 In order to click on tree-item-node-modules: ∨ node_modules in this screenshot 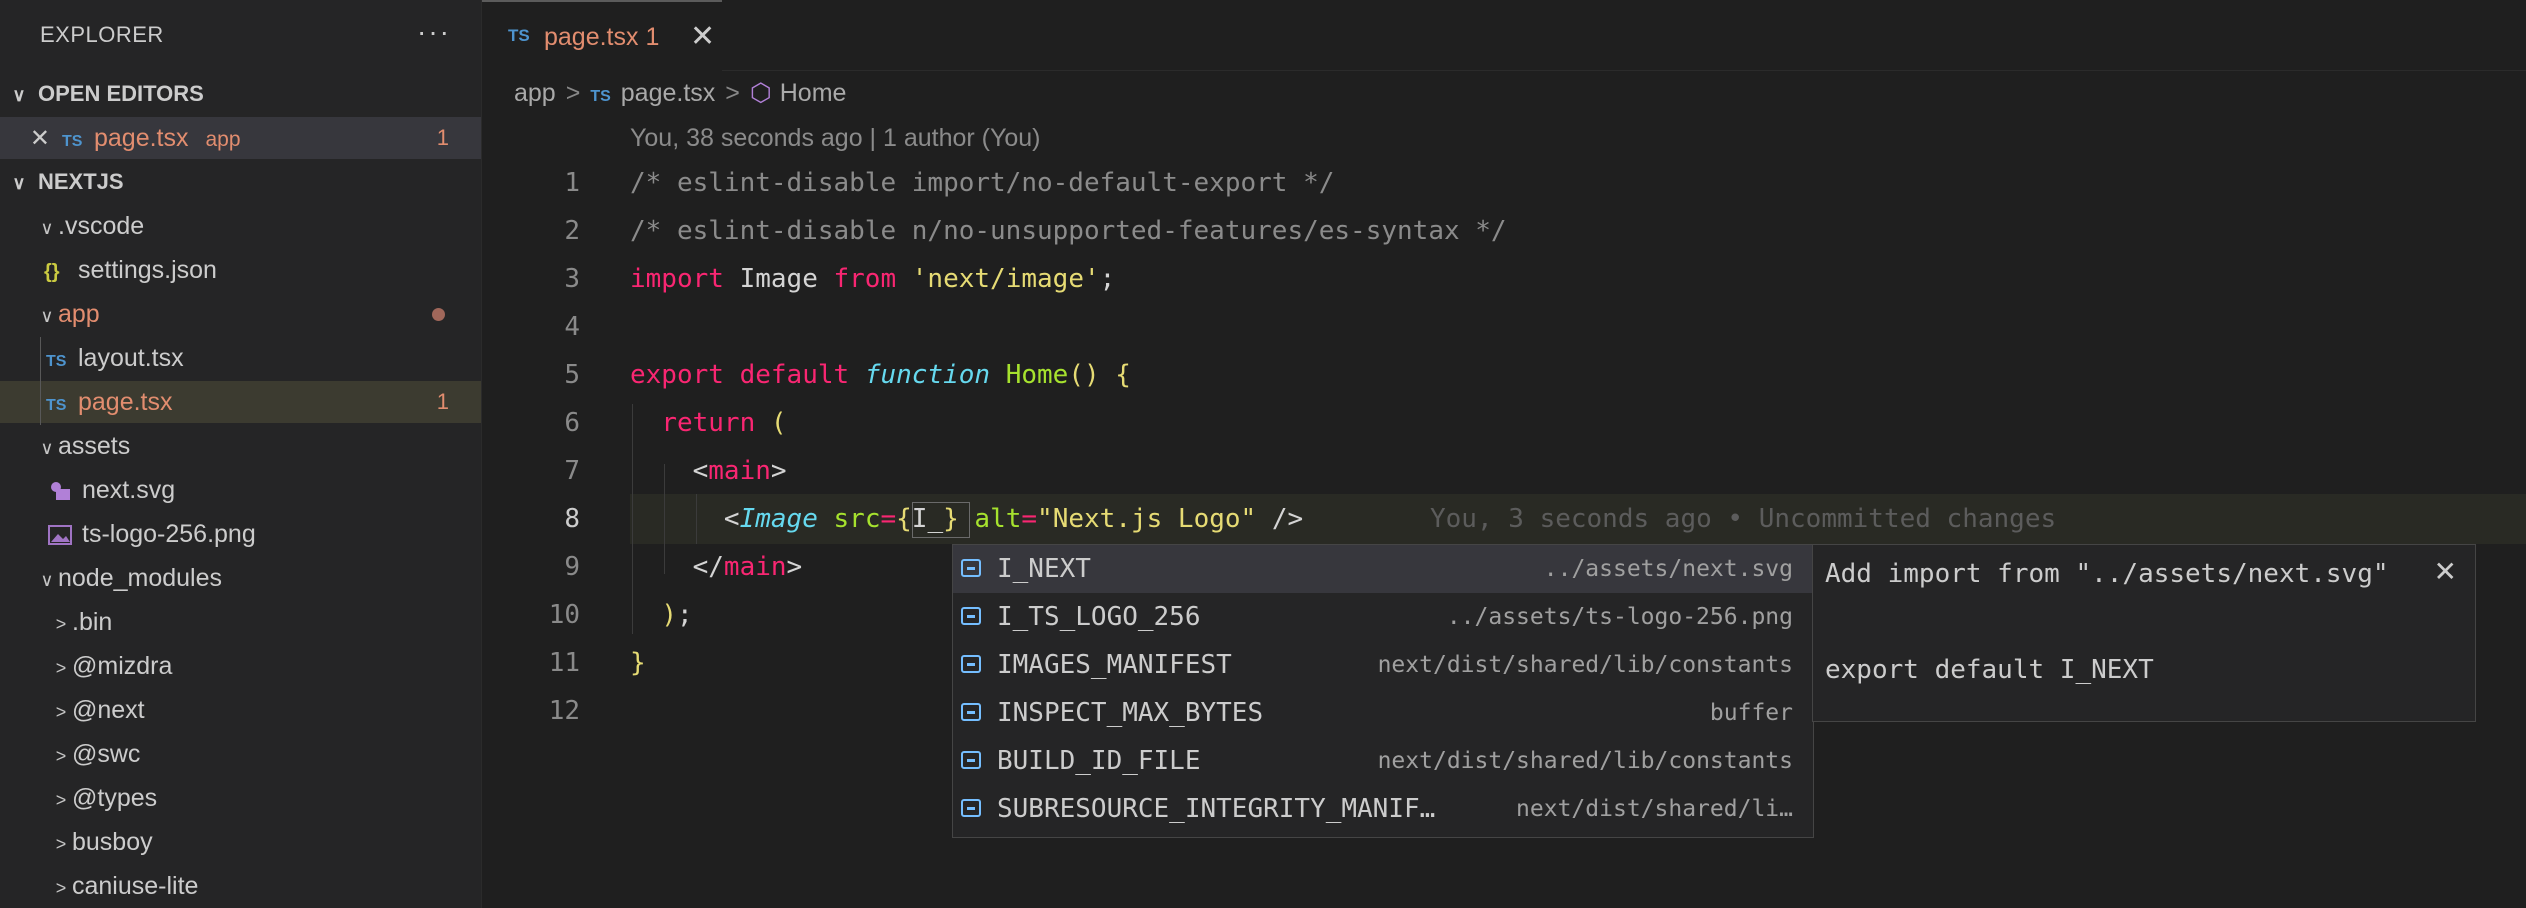, I will do `click(240, 578)`.